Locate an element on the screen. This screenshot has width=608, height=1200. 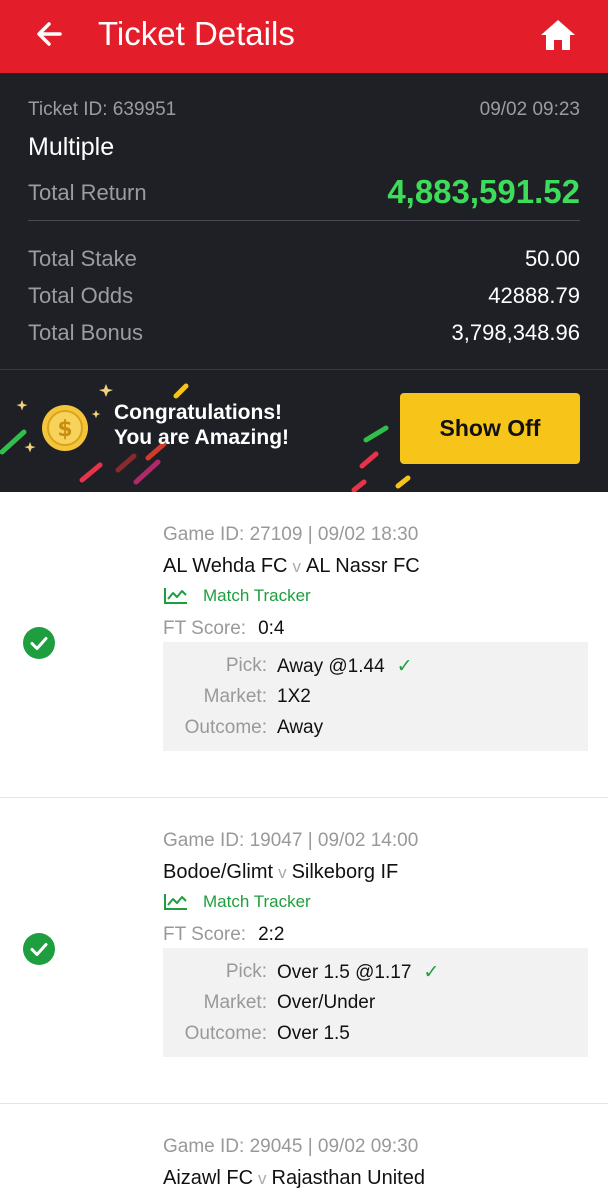
ticket-id: Ticket ID: 639951 is located at coordinates (102, 109).